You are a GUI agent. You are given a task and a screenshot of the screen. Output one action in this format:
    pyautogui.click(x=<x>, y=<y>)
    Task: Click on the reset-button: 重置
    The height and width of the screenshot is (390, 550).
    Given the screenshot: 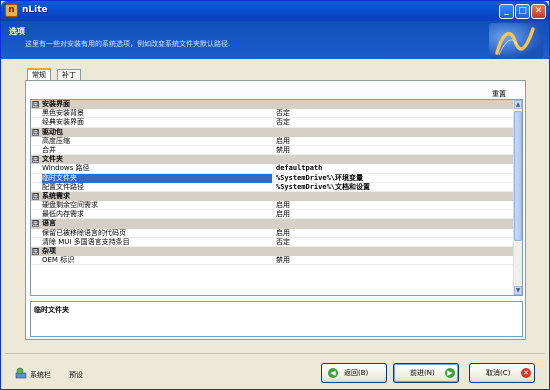 What is the action you would take?
    pyautogui.click(x=499, y=94)
    